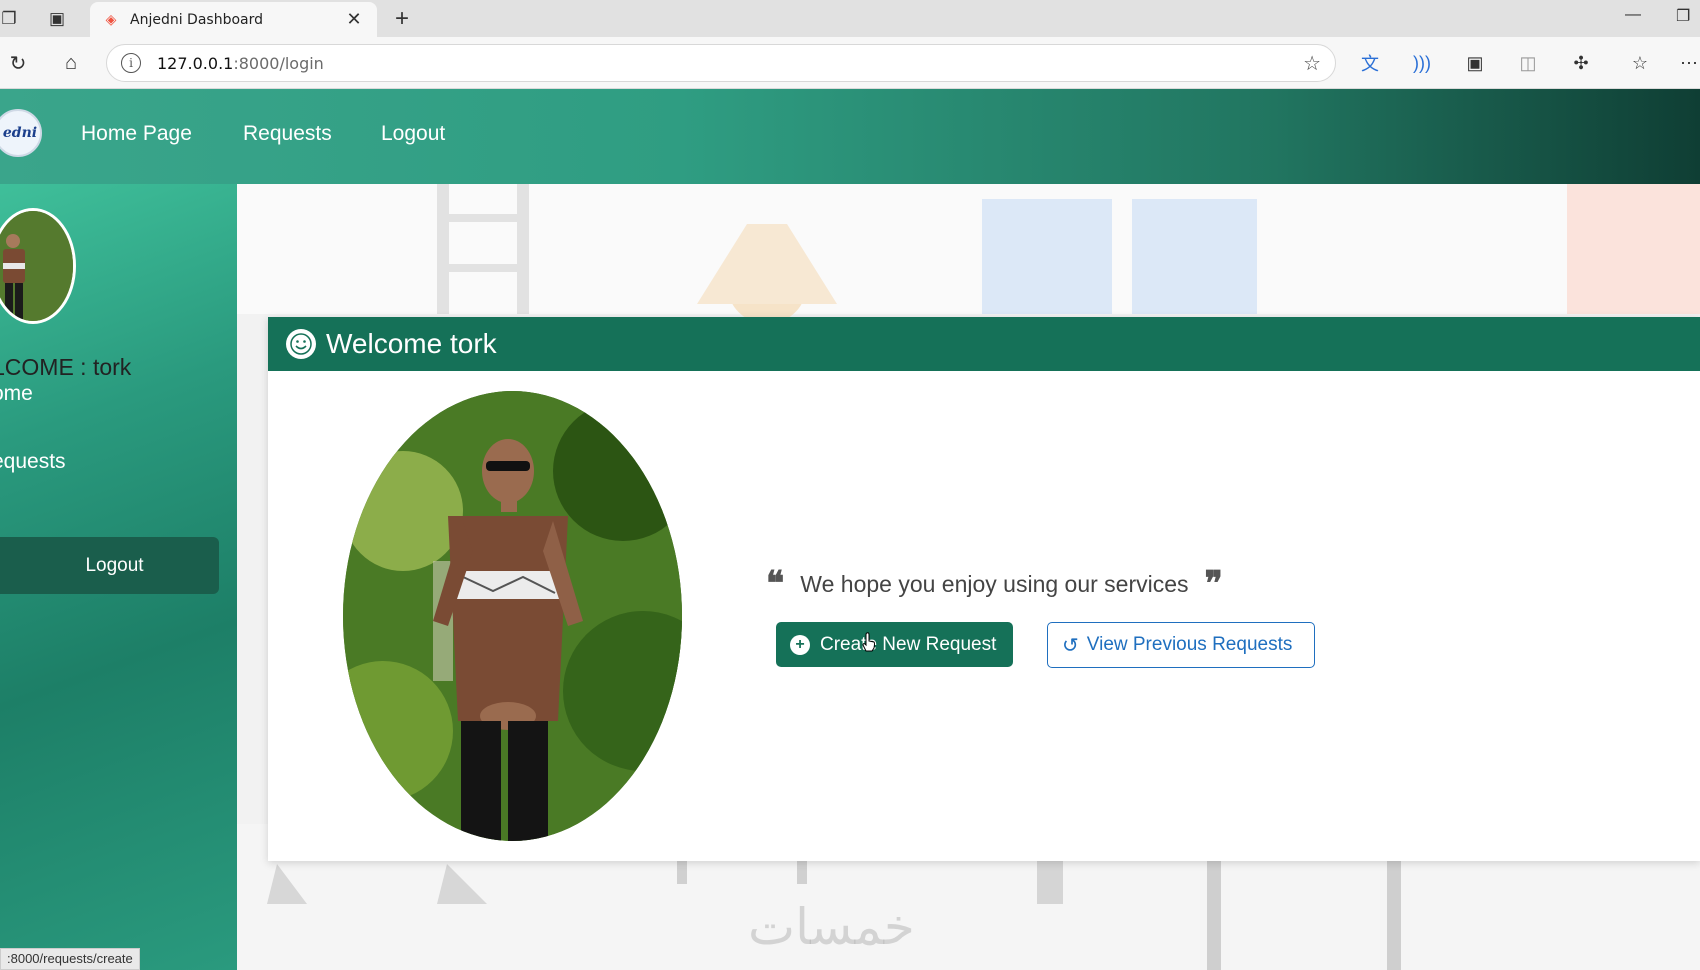 This screenshot has width=1700, height=970. Describe the element at coordinates (66, 367) in the screenshot. I see `sidebar-welcome-text: LCOME : tork` at that location.